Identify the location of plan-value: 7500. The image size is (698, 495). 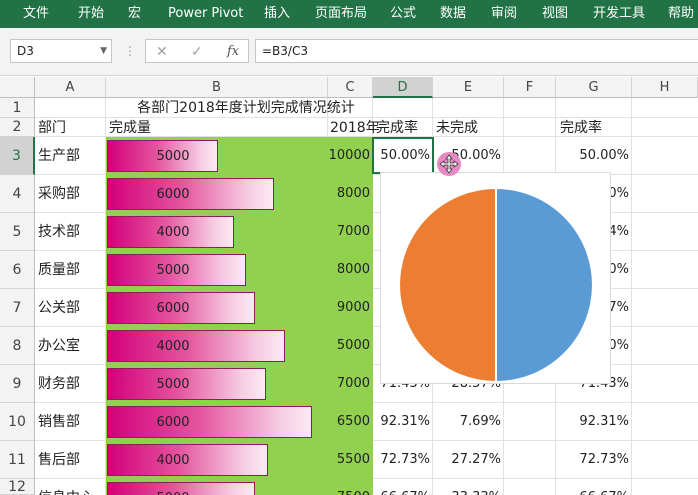
(350, 487).